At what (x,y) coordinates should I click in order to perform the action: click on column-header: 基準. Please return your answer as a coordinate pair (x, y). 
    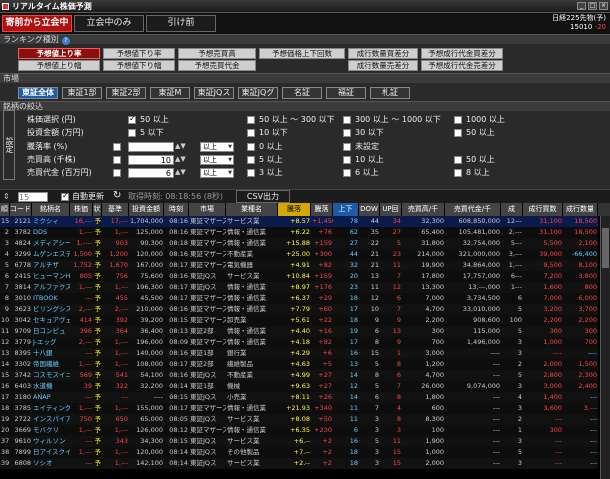
    Looking at the image, I should click on (115, 209).